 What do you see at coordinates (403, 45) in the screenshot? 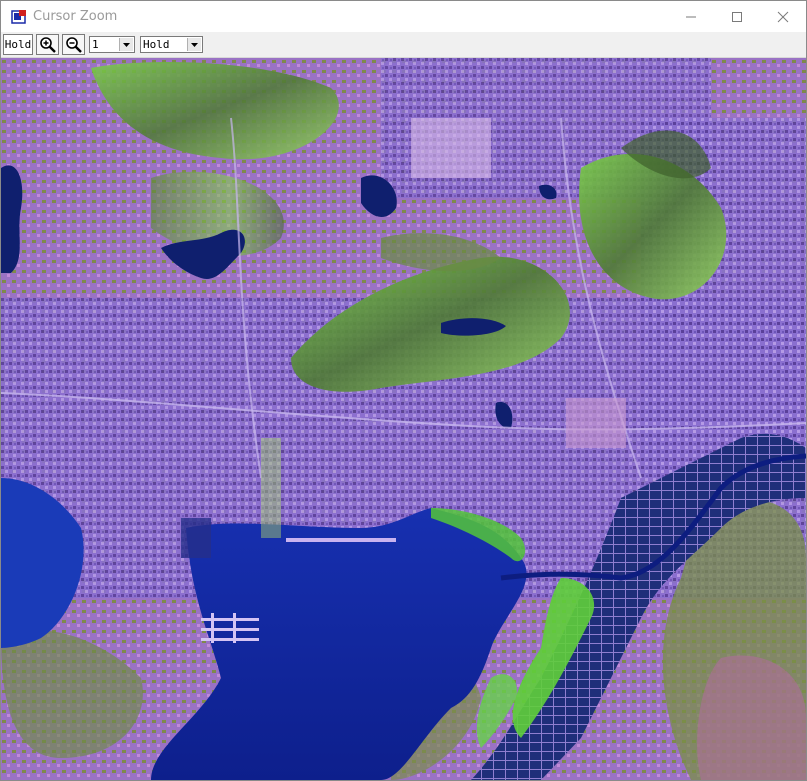
I see `toolbar: Hold 1 Hold` at bounding box center [403, 45].